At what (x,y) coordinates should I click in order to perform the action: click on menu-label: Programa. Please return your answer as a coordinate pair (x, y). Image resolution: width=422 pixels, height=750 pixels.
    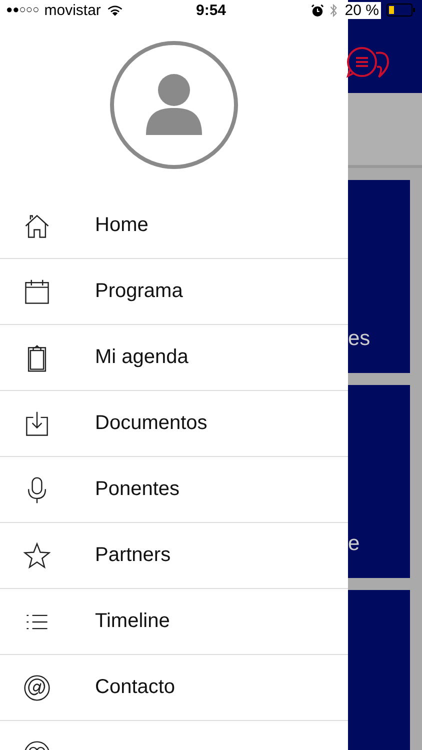
    Looking at the image, I should click on (139, 291).